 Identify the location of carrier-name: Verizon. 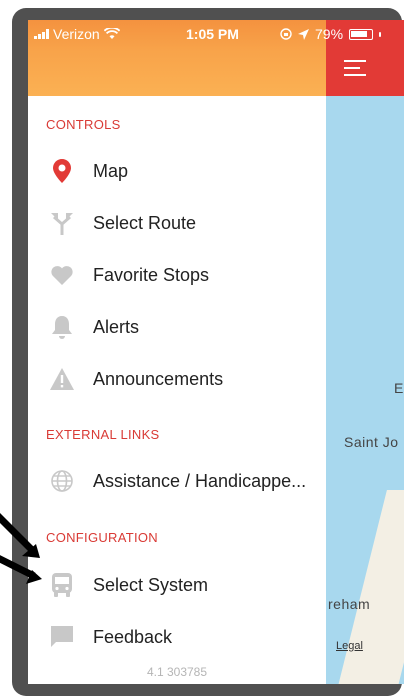
(76, 34).